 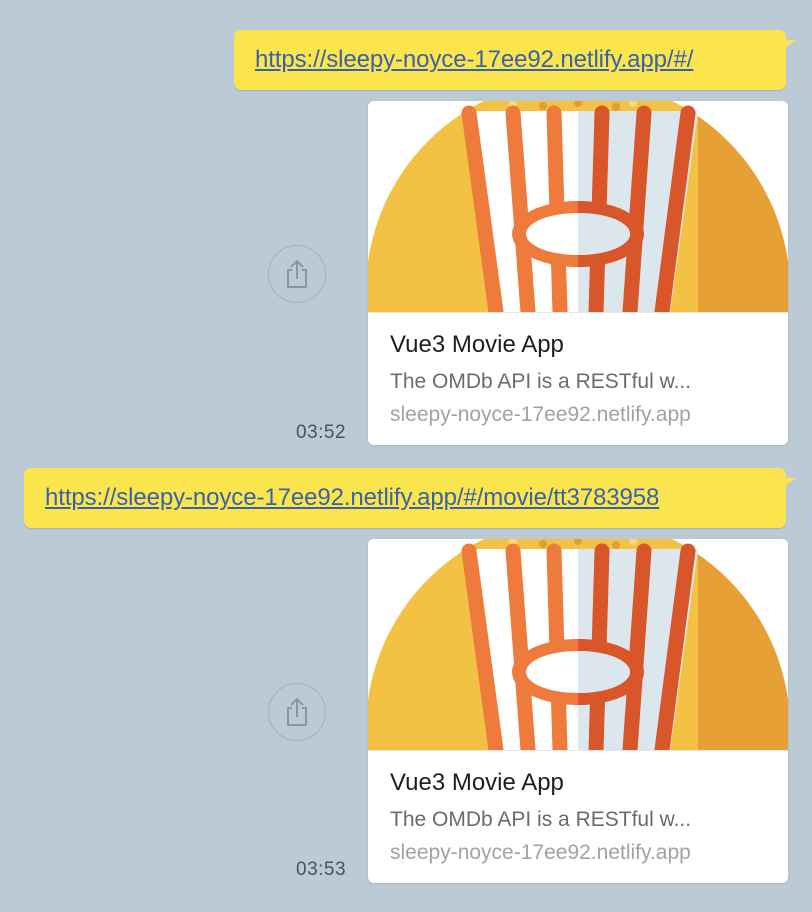 What do you see at coordinates (321, 432) in the screenshot?
I see `message-timestamp: 03:52` at bounding box center [321, 432].